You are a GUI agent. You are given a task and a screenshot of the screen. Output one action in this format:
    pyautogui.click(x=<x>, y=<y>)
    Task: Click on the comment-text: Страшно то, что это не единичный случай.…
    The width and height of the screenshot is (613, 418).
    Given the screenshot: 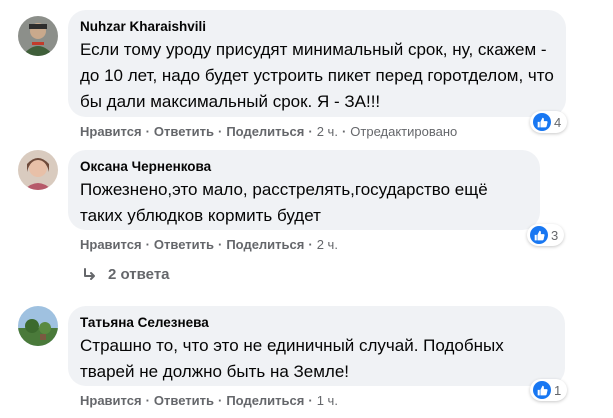 What is the action you would take?
    pyautogui.click(x=292, y=358)
    